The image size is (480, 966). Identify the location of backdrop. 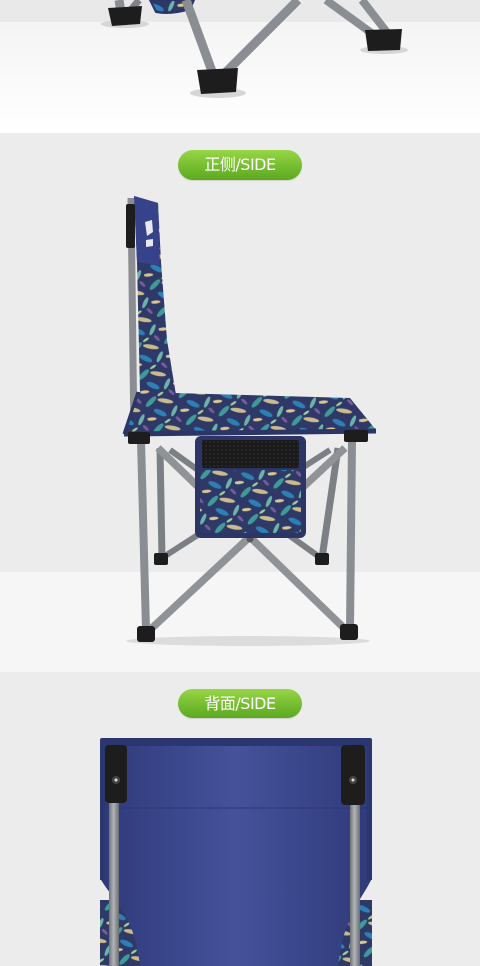
(240, 11).